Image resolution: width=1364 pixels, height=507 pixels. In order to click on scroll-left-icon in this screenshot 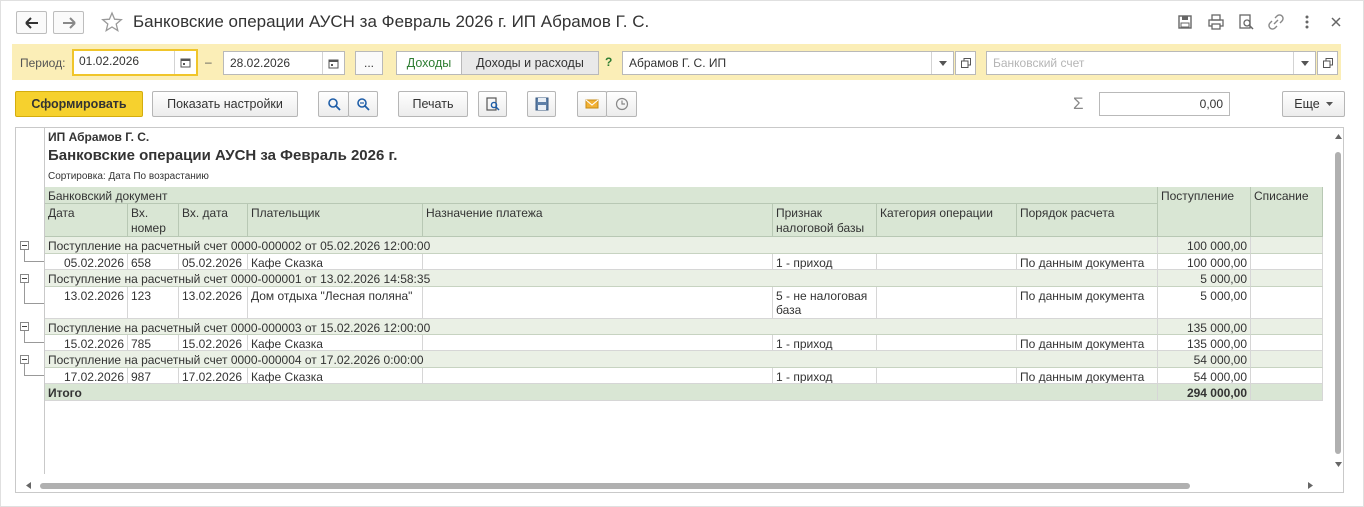, I will do `click(28, 485)`.